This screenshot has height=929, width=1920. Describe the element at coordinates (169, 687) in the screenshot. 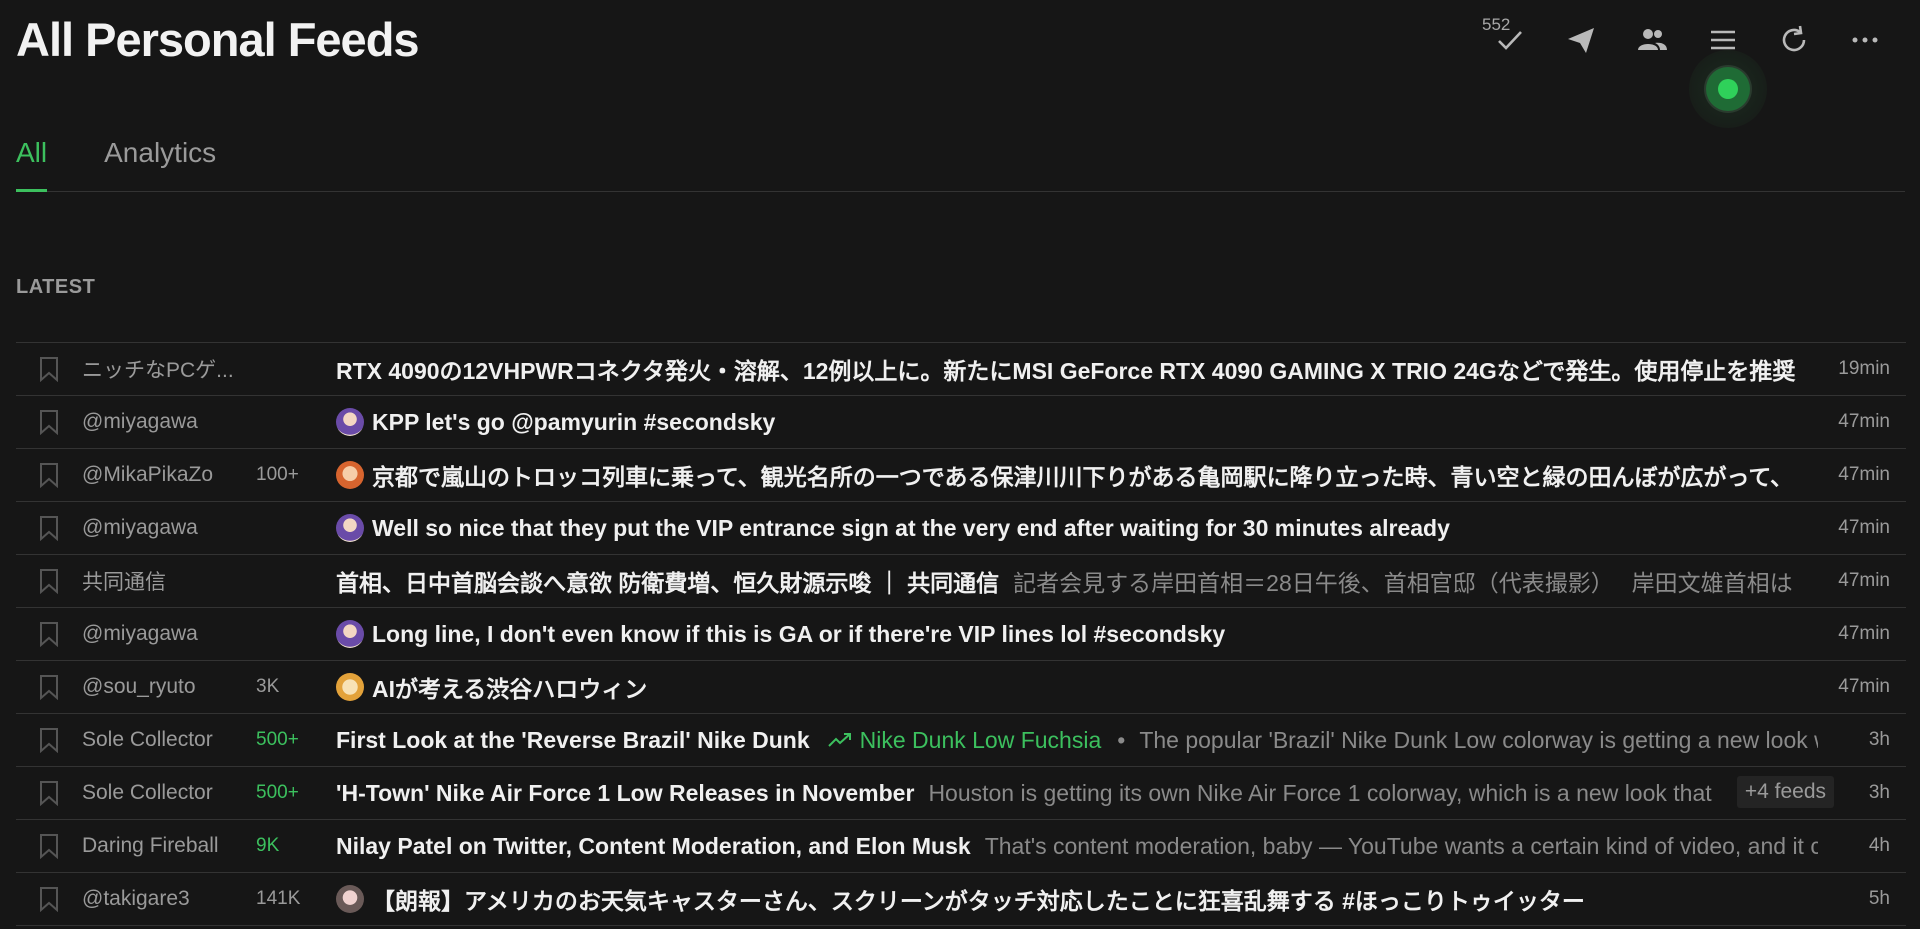

I see `feed-source: @sou_ryuto` at that location.